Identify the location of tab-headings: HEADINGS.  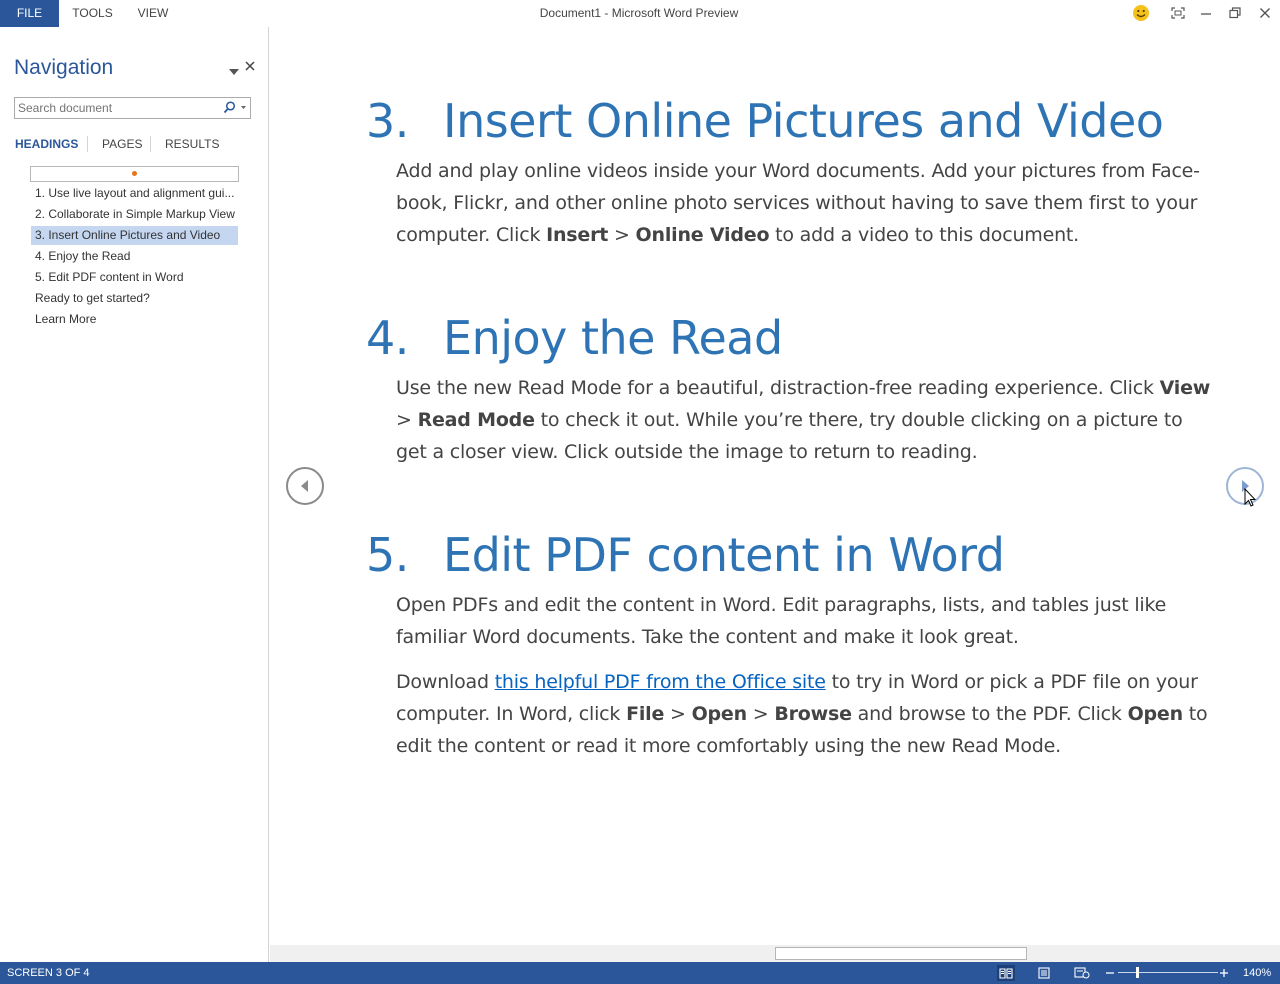
(46, 144).